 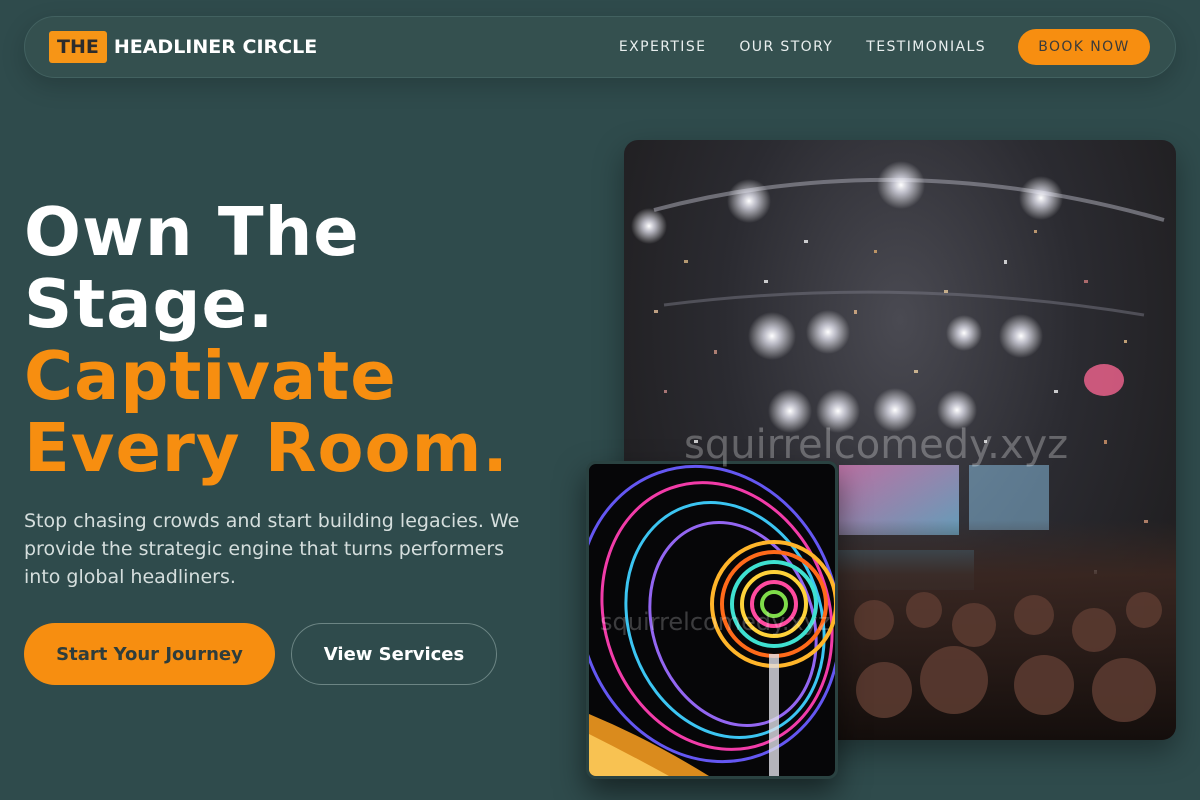 I want to click on light-trails-illustration, so click(x=712, y=620).